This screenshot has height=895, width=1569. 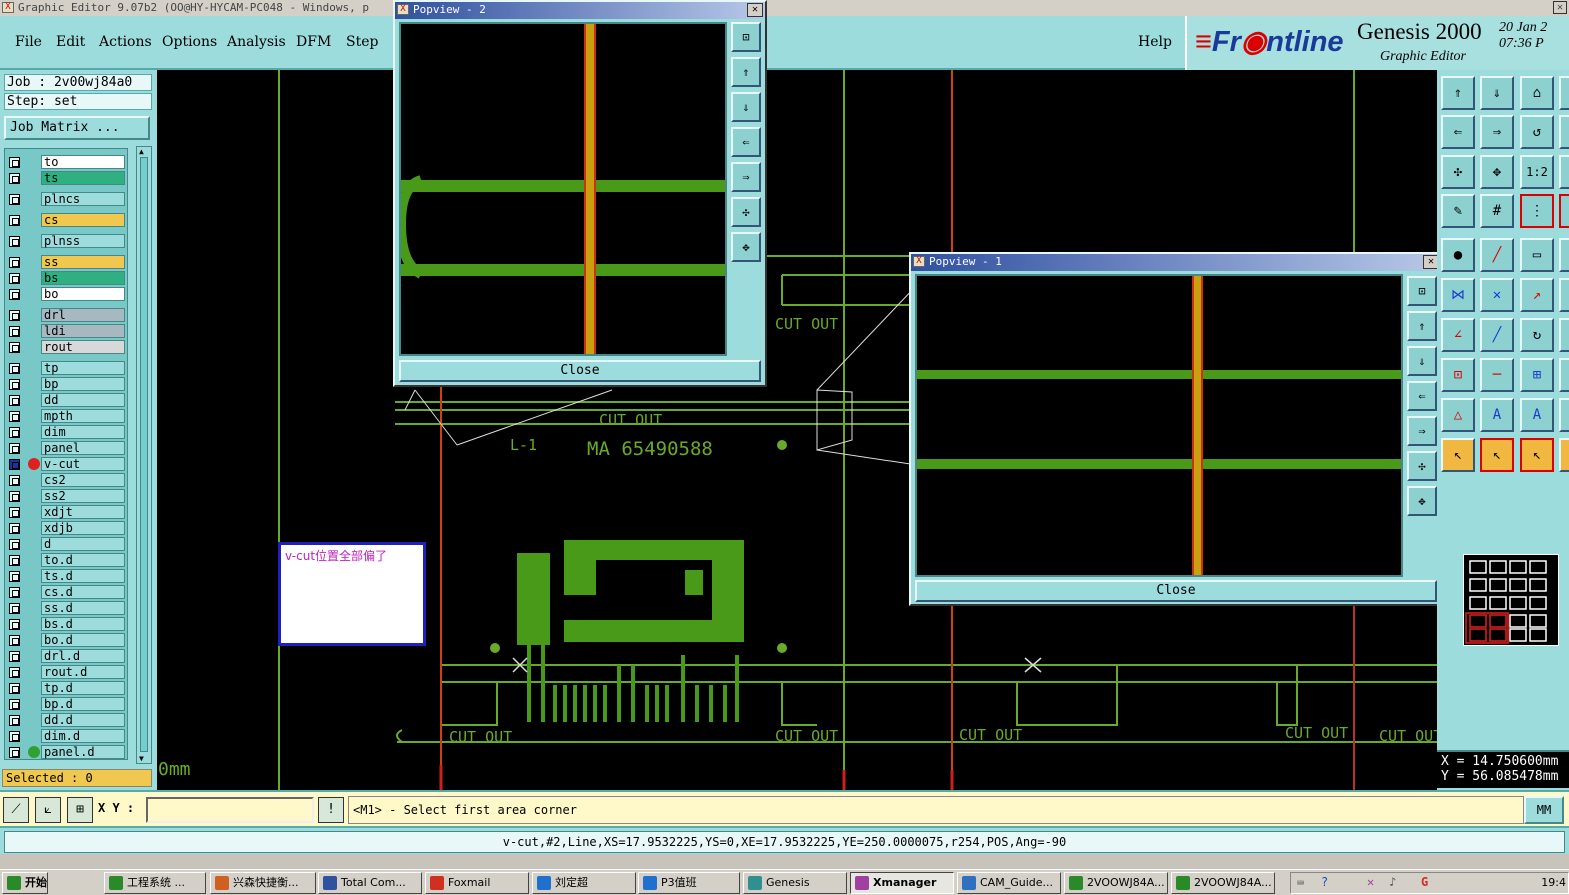 I want to click on task-item-active: Xmanager, so click(x=902, y=883).